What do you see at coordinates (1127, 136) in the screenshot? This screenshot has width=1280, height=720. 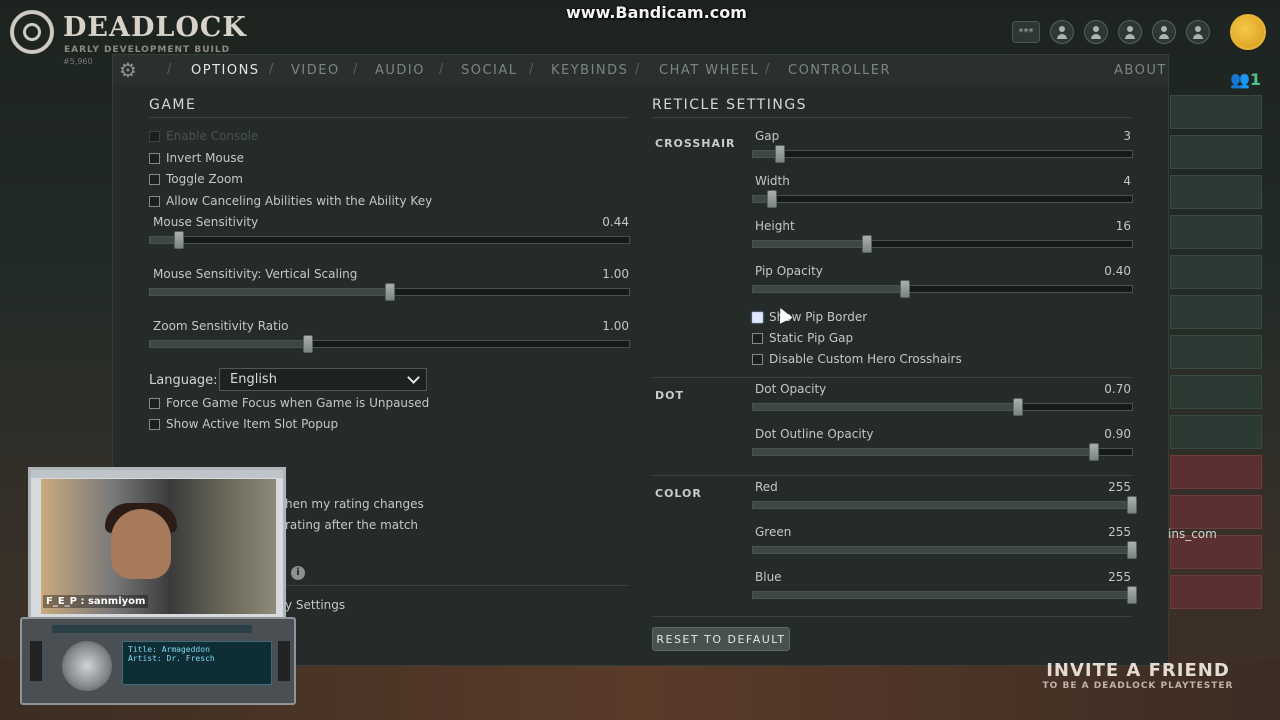 I see `slider-value: 3` at bounding box center [1127, 136].